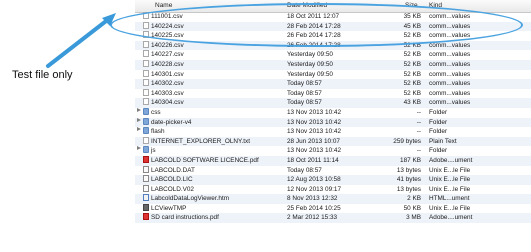  What do you see at coordinates (407, 141) in the screenshot?
I see `file-size: 259 bytes` at bounding box center [407, 141].